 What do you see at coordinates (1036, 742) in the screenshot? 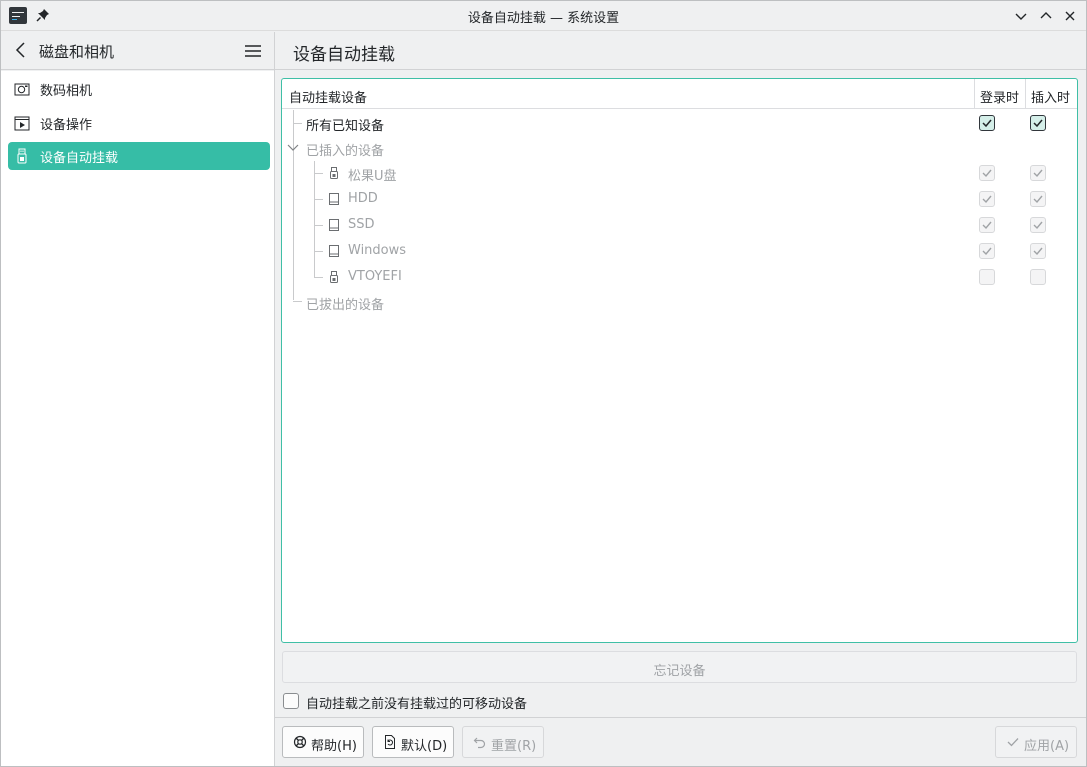
I see `apply-button: 应用(A)` at bounding box center [1036, 742].